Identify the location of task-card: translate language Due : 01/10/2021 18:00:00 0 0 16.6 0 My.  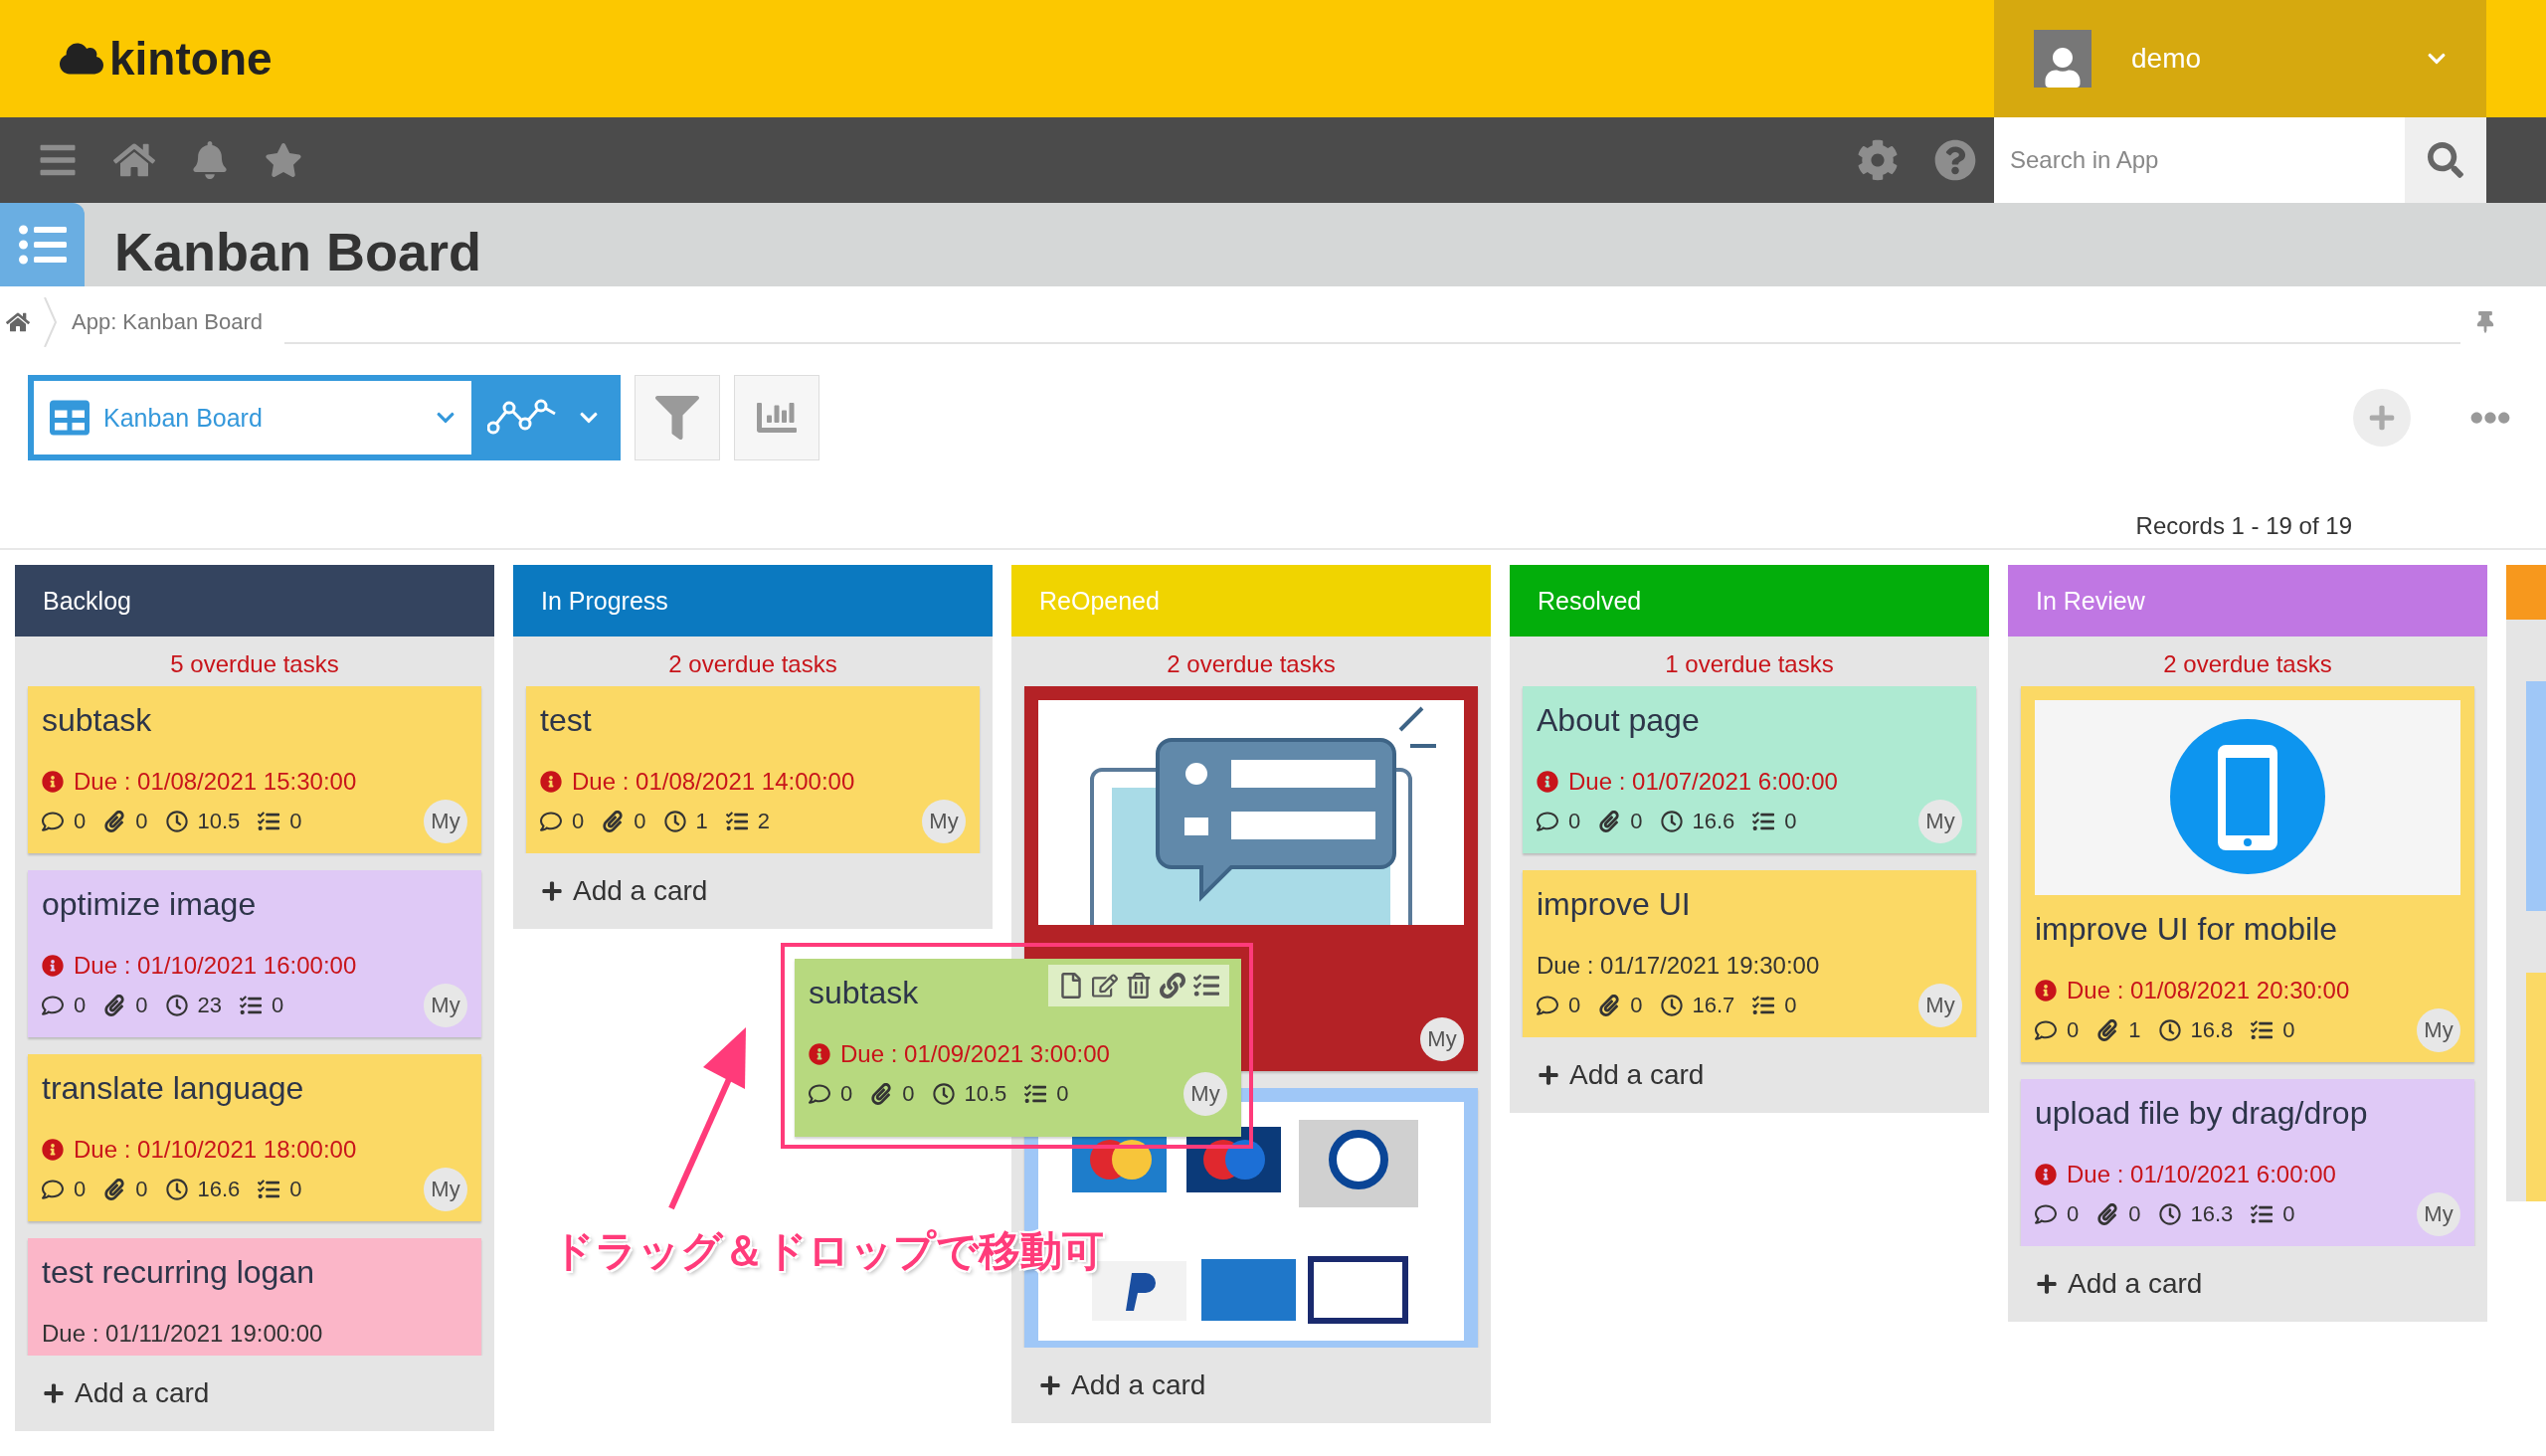
(254, 1137).